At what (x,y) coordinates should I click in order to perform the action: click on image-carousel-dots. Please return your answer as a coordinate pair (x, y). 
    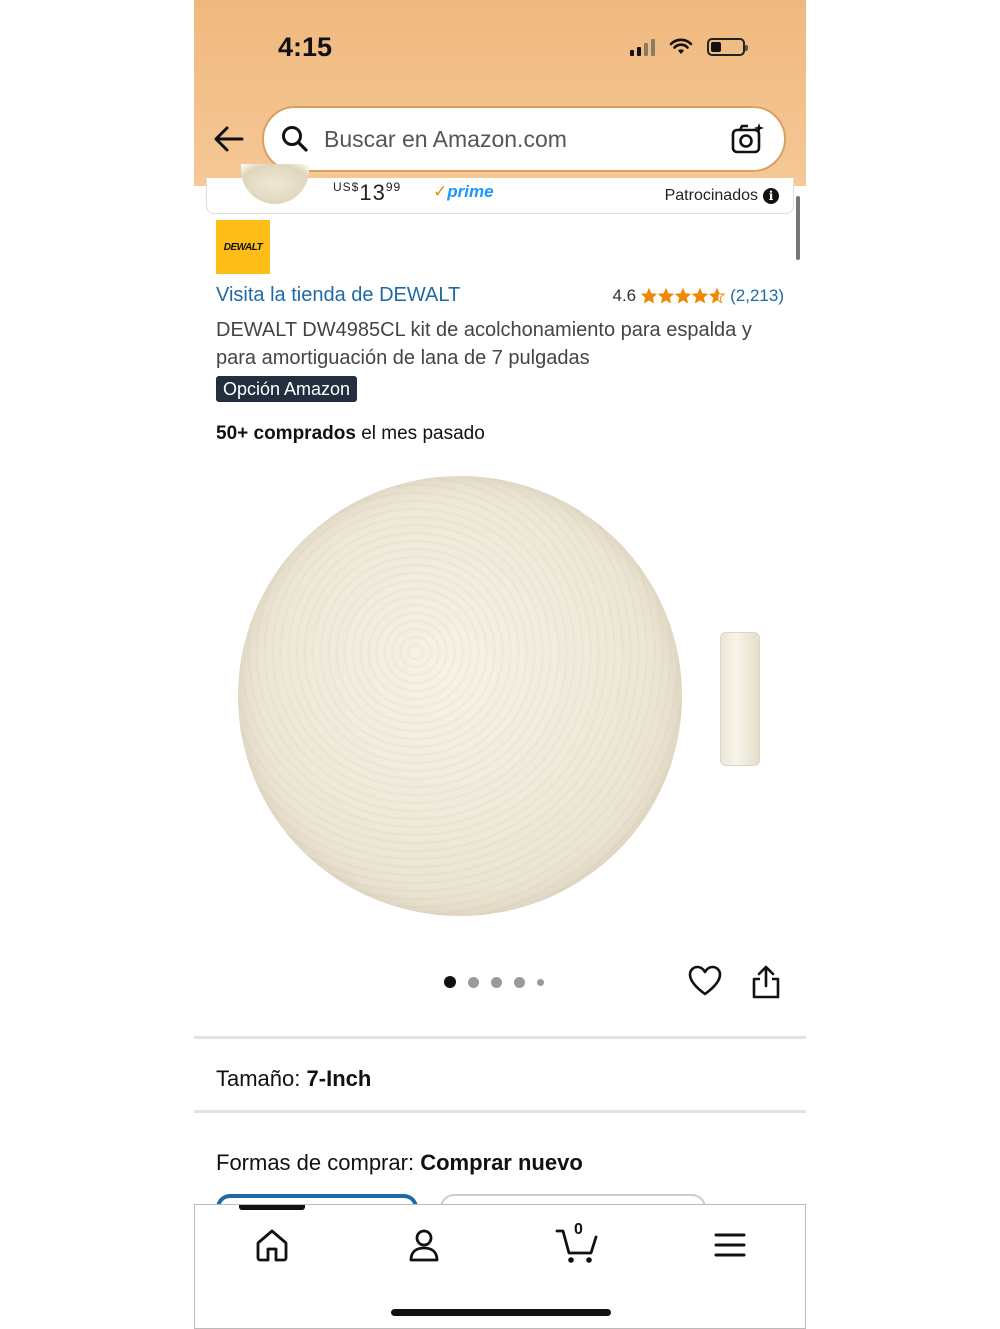
    Looking at the image, I should click on (494, 982).